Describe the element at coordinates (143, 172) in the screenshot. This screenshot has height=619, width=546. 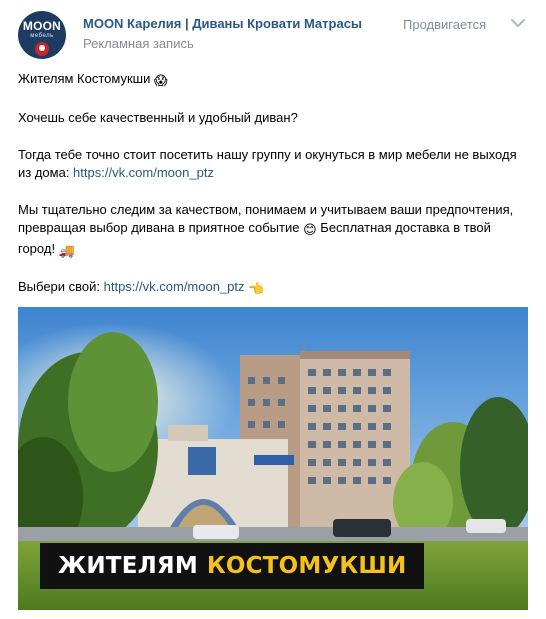
I see `group-link-1: https://vk.com/moon_ptz` at that location.